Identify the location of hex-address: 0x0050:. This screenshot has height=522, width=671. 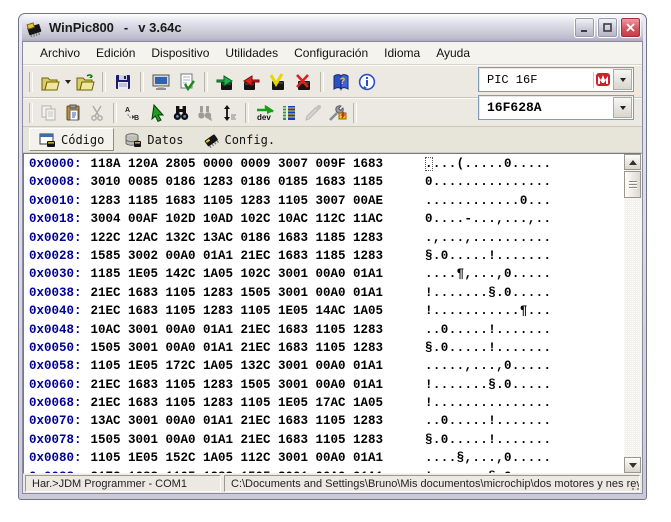
(55, 347).